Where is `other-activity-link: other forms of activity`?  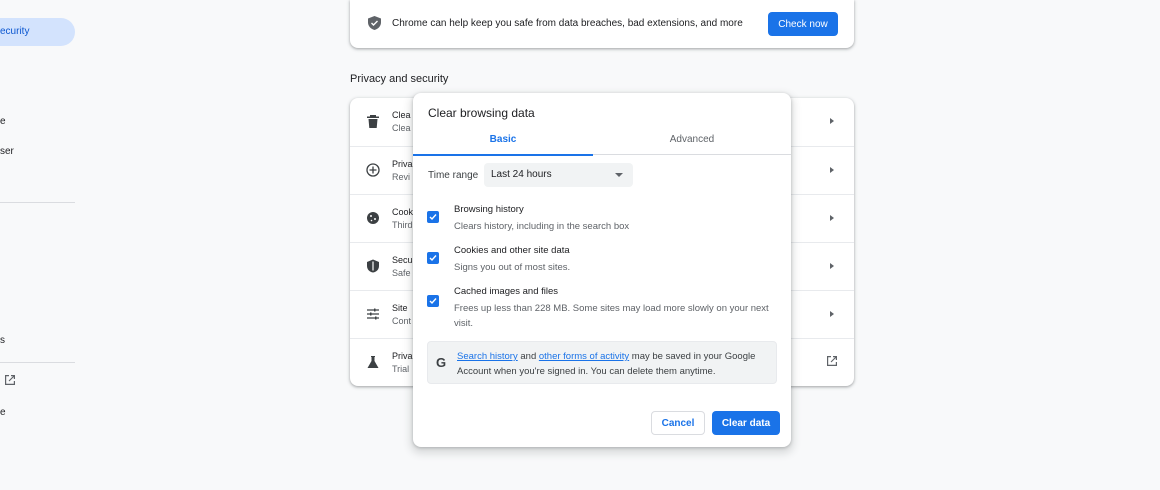 other-activity-link: other forms of activity is located at coordinates (584, 356).